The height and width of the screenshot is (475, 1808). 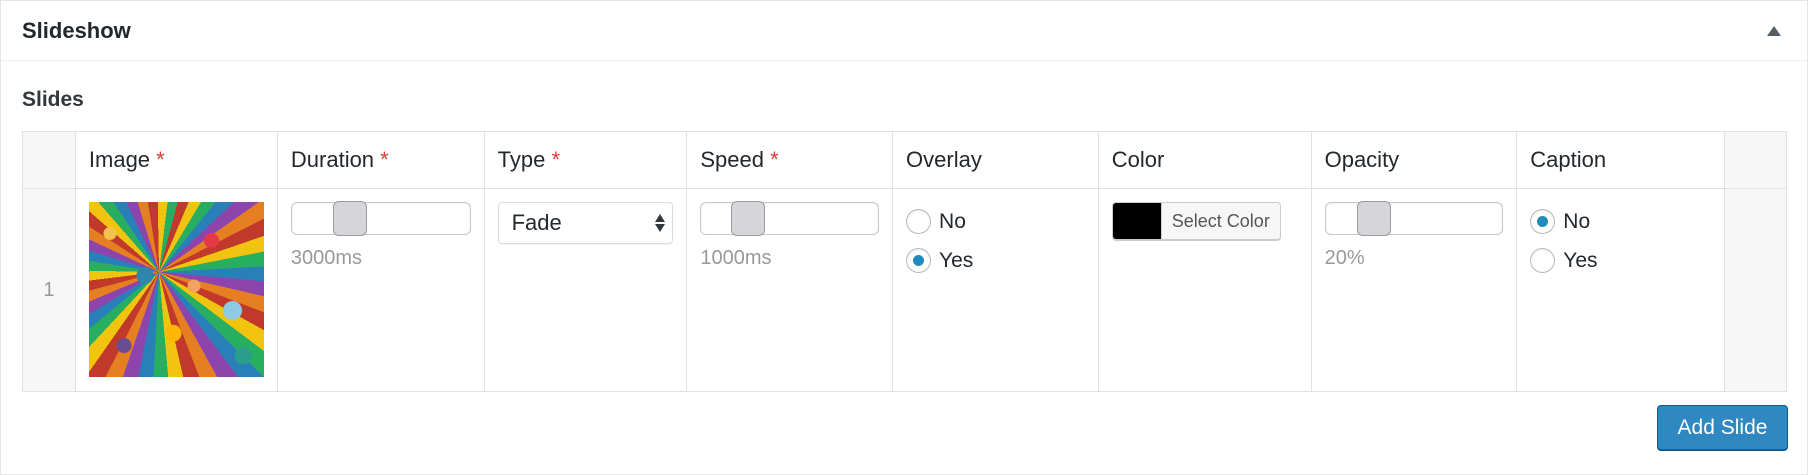 I want to click on overlay-yes-label: Yes, so click(x=956, y=260).